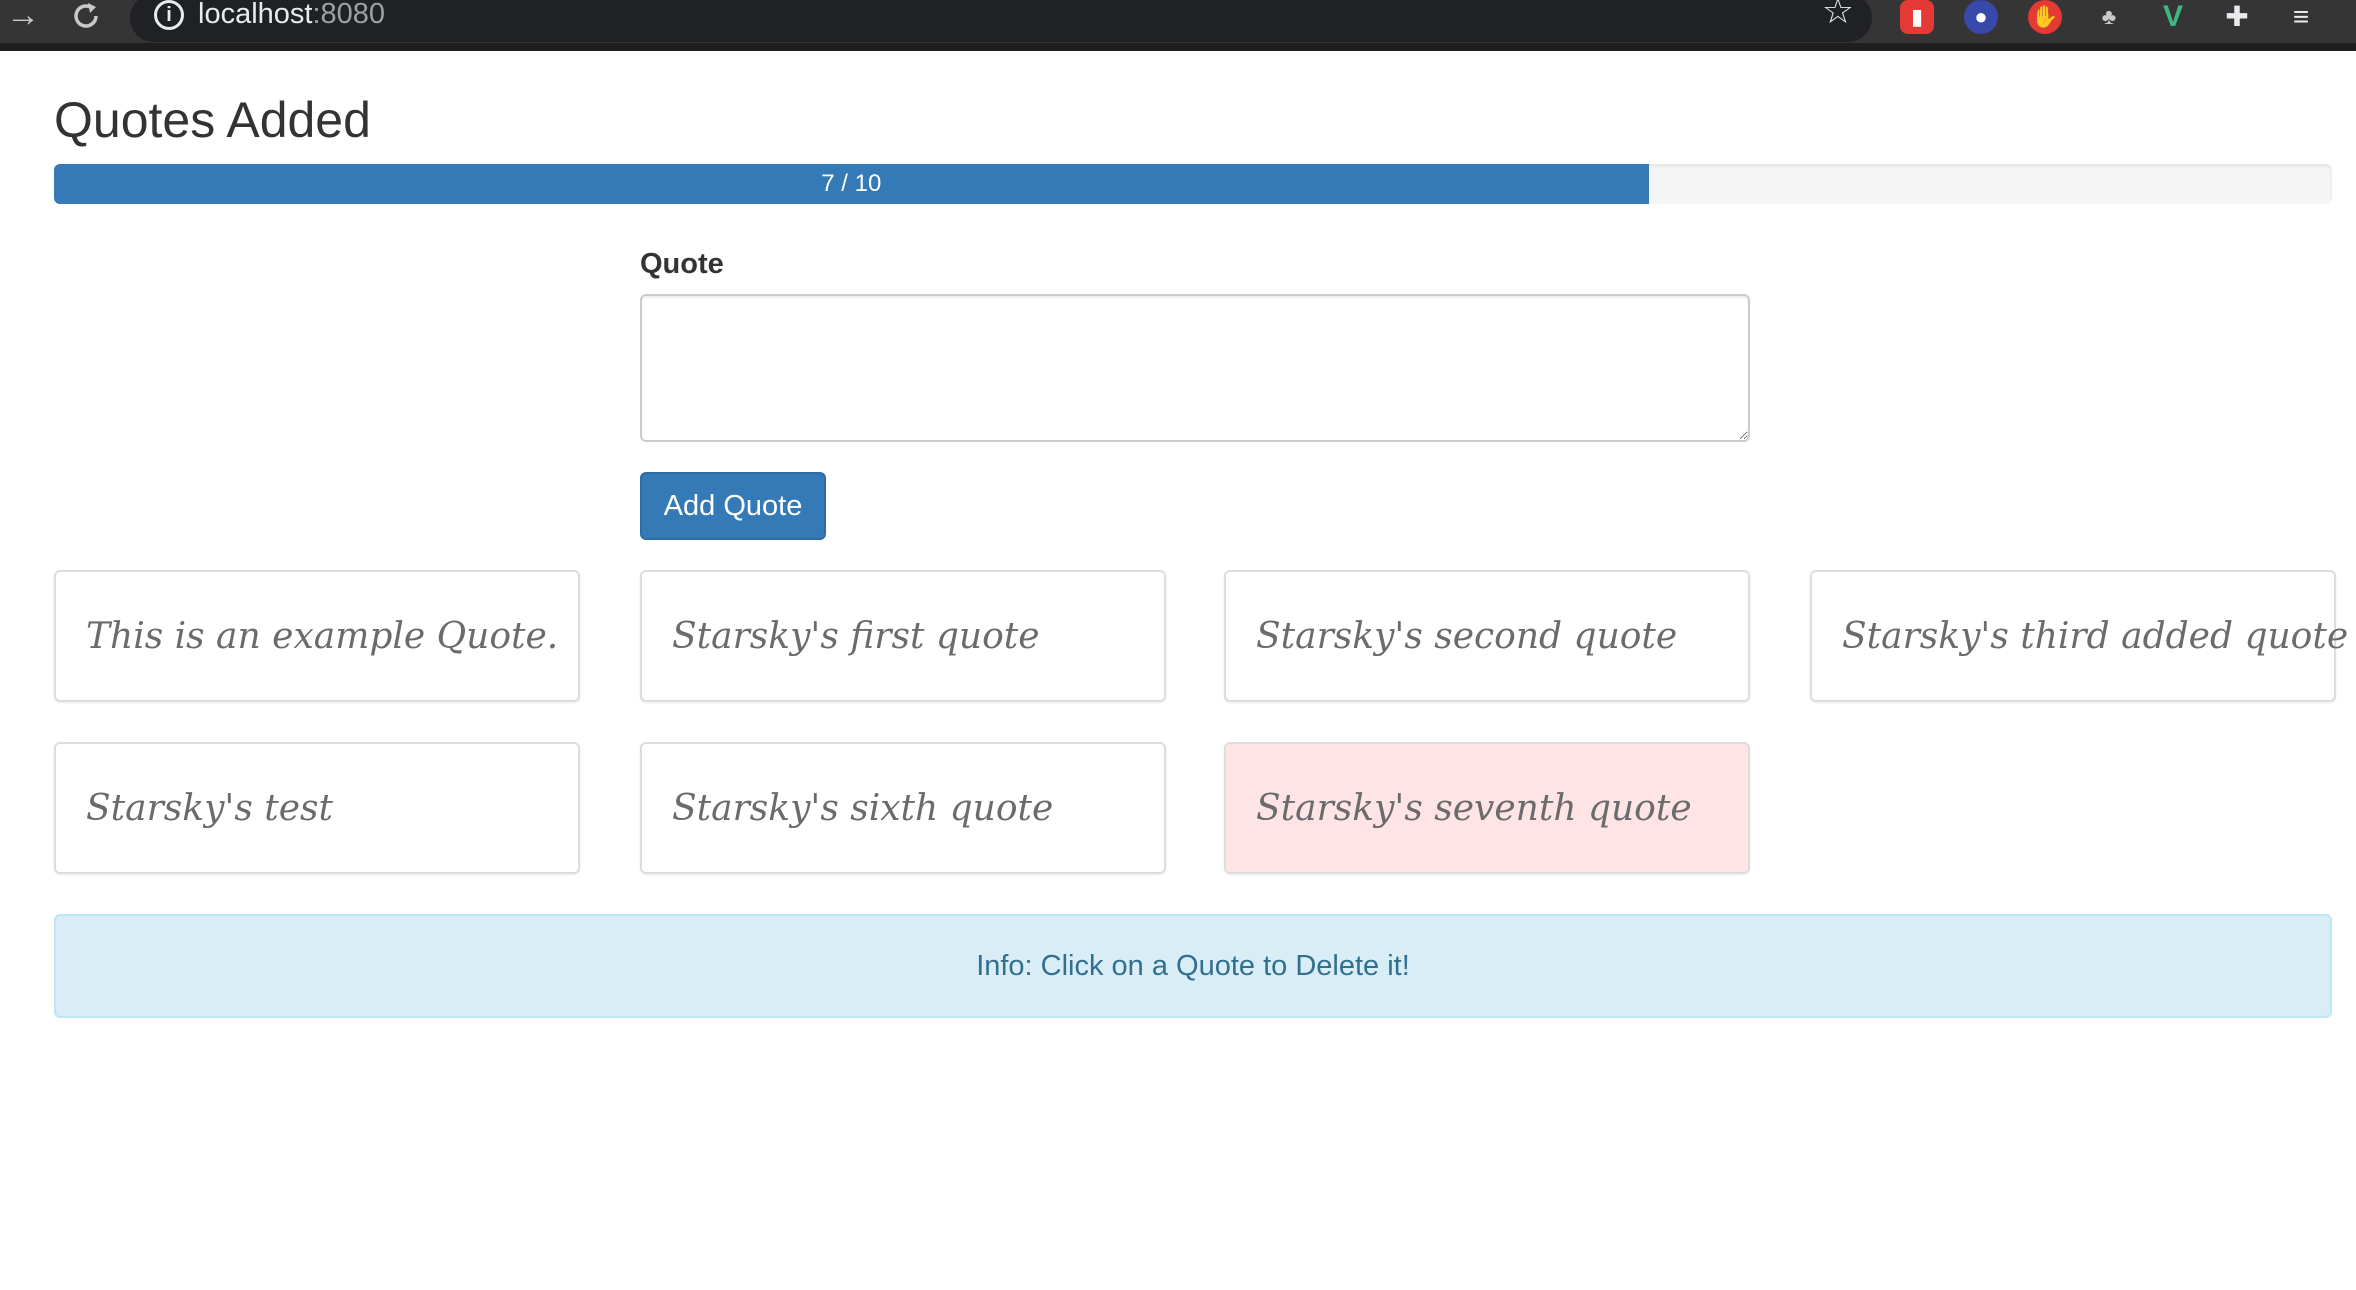 This screenshot has height=1290, width=2356. What do you see at coordinates (2109, 17) in the screenshot?
I see `extension-leaf-icon: ♣` at bounding box center [2109, 17].